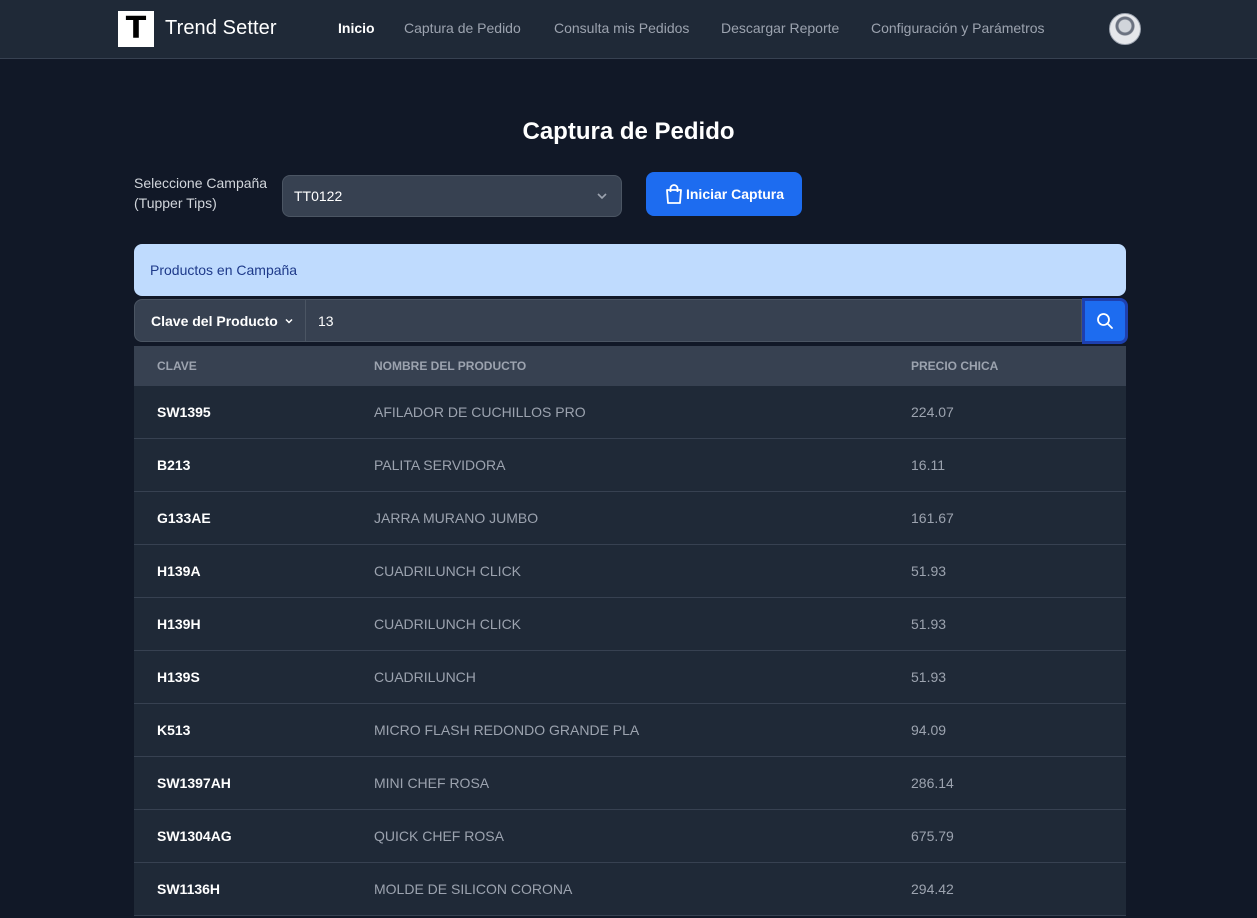  I want to click on product-search: Clave del Producto, so click(631, 321).